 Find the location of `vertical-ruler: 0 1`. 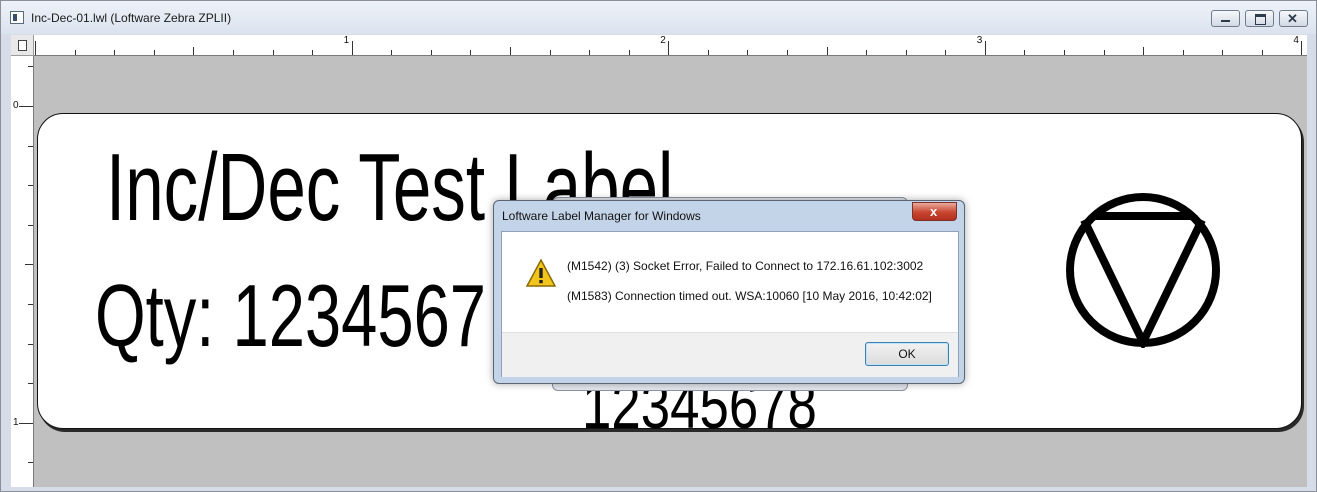

vertical-ruler: 0 1 is located at coordinates (22, 271).